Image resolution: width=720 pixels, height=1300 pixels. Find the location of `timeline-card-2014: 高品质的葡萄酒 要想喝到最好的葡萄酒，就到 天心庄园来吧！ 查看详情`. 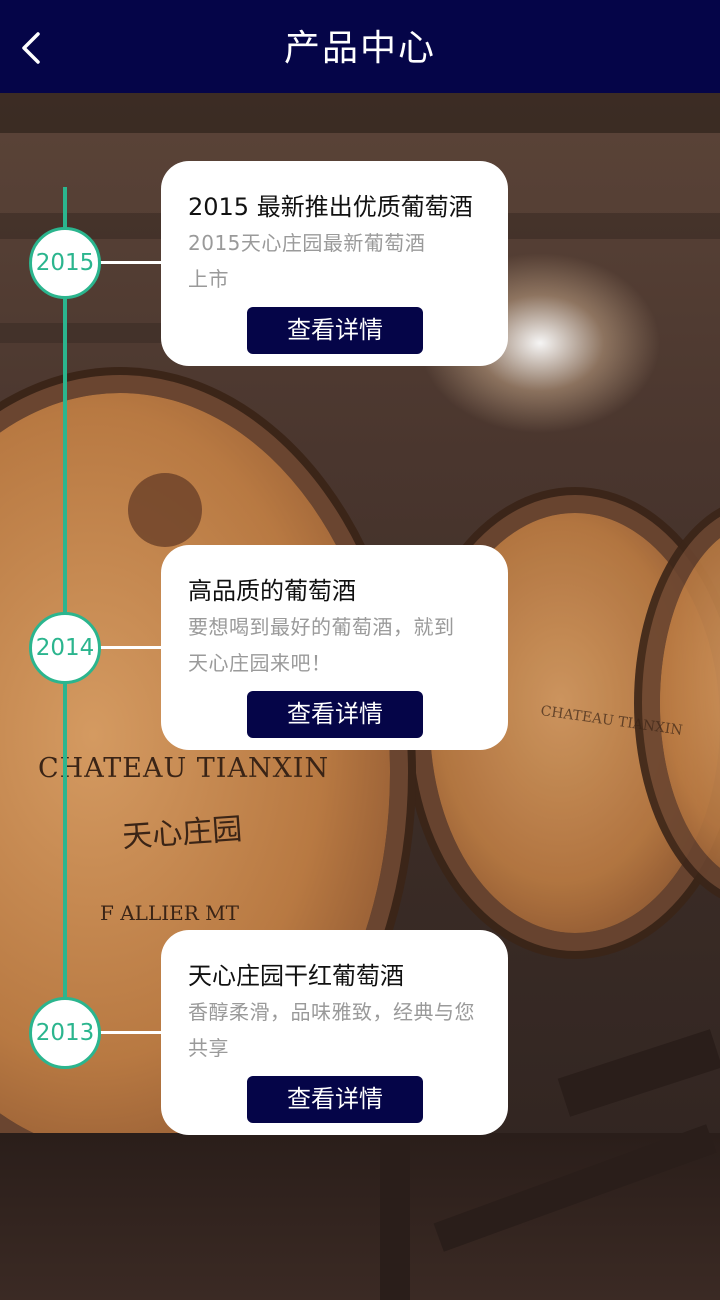

timeline-card-2014: 高品质的葡萄酒 要想喝到最好的葡萄酒，就到 天心庄园来吧！ 查看详情 is located at coordinates (334, 647).